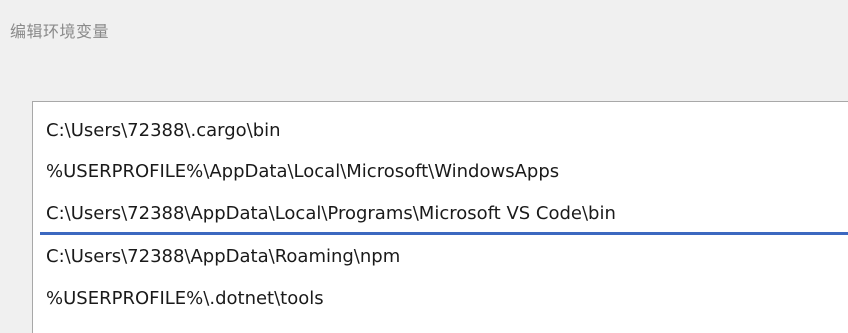 This screenshot has width=848, height=333. What do you see at coordinates (163, 131) in the screenshot?
I see `path-list-item: C:\Users\72388\.cargo\bin` at bounding box center [163, 131].